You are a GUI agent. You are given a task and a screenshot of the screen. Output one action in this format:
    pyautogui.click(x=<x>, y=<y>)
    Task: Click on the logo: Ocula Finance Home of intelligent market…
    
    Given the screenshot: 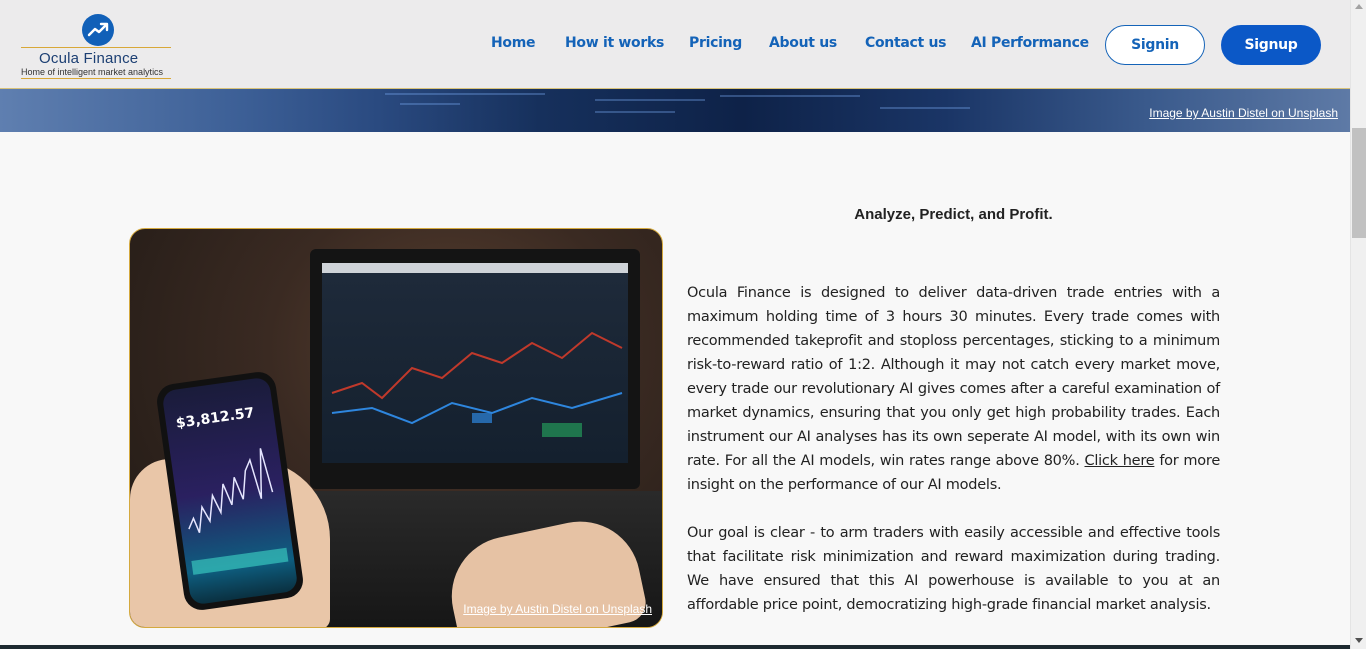 What is the action you would take?
    pyautogui.click(x=97, y=46)
    